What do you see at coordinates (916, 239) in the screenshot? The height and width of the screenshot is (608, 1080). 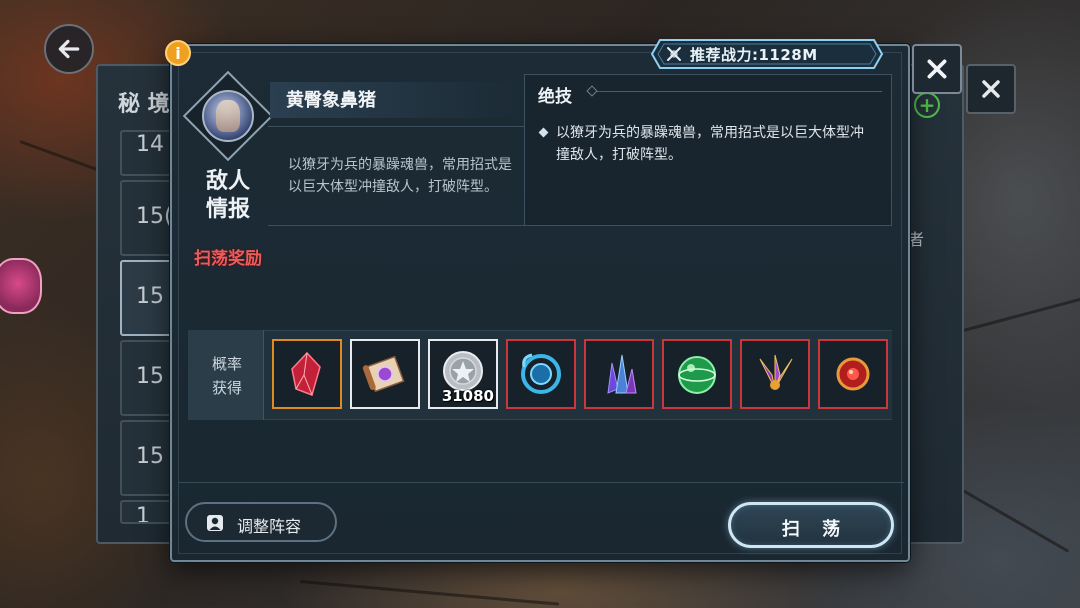 I see `panel-side-text: 者` at bounding box center [916, 239].